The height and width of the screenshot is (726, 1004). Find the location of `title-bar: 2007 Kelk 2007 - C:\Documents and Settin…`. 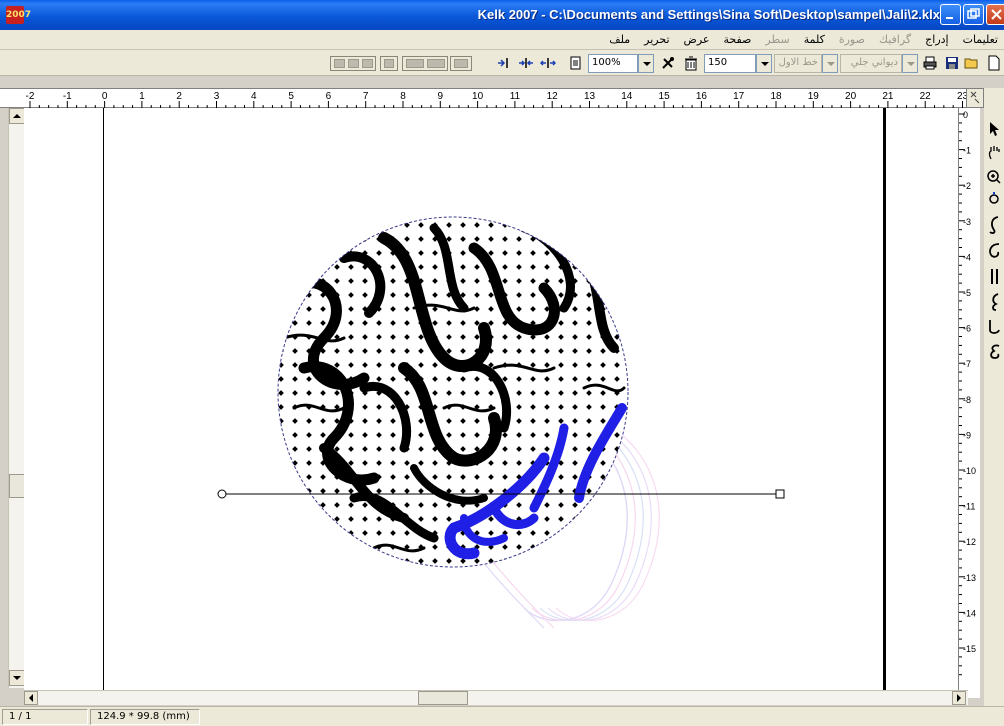

title-bar: 2007 Kelk 2007 - C:\Documents and Settin… is located at coordinates (502, 15).